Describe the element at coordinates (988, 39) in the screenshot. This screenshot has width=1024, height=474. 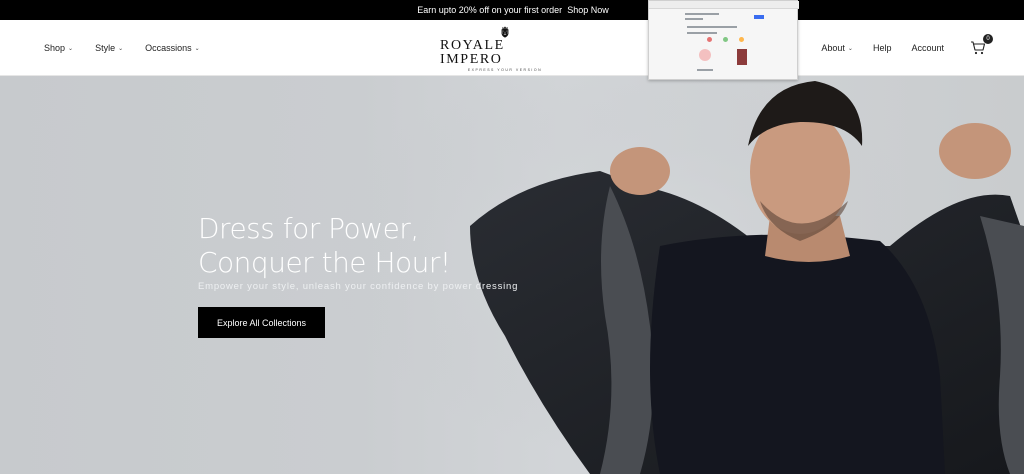
I see `cart-count-badge: 0` at that location.